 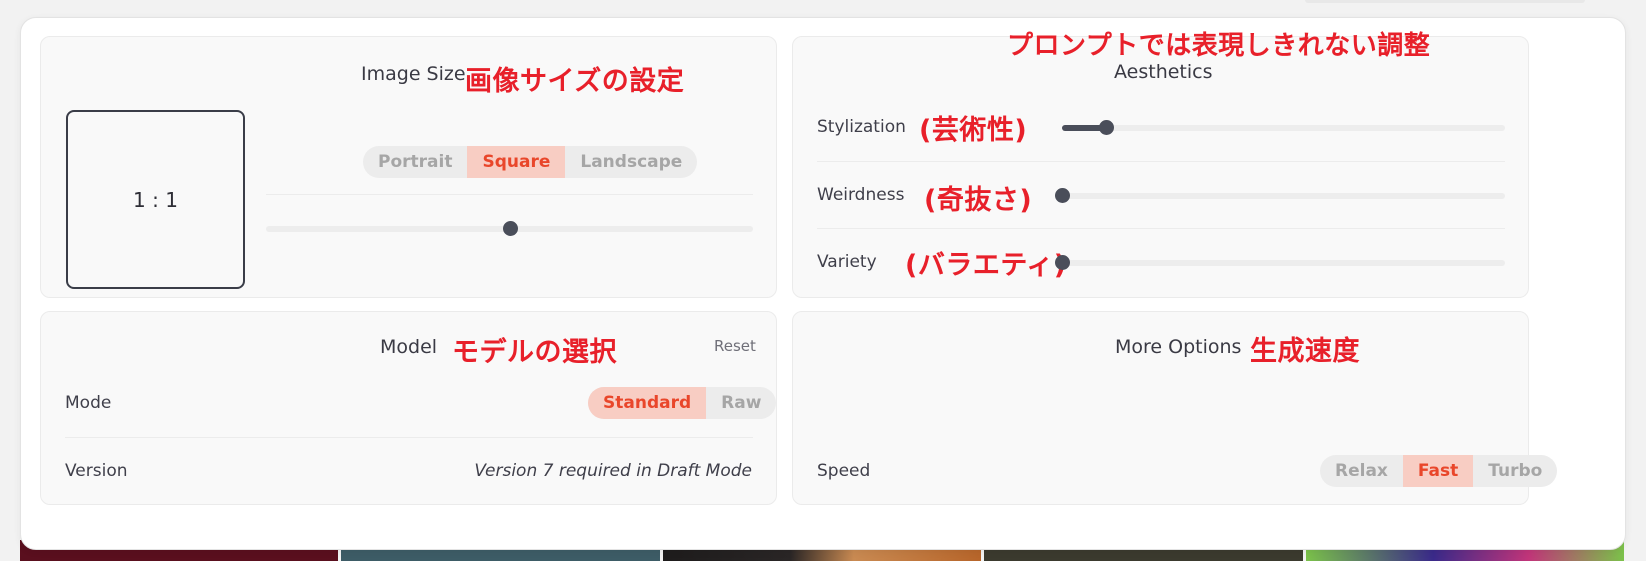 What do you see at coordinates (534, 352) in the screenshot?
I see `model-annotation: モデルの選択` at bounding box center [534, 352].